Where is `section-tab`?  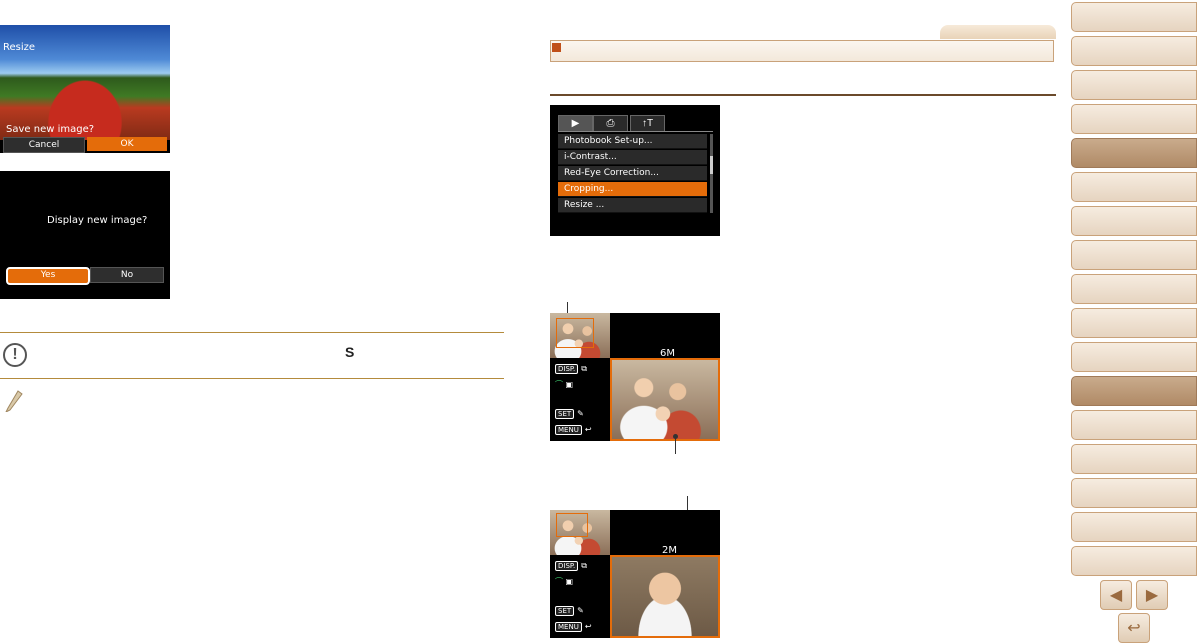 section-tab is located at coordinates (998, 32).